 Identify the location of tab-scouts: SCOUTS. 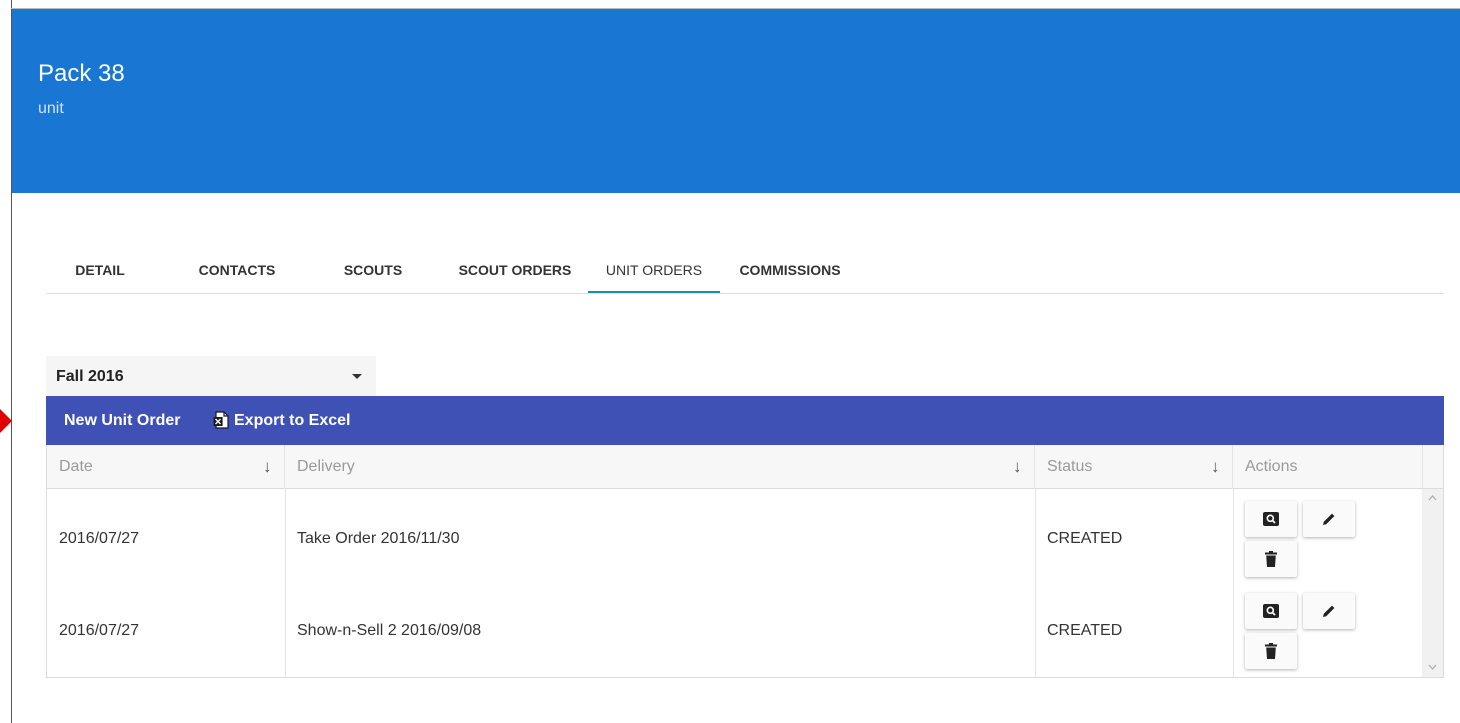
(373, 275).